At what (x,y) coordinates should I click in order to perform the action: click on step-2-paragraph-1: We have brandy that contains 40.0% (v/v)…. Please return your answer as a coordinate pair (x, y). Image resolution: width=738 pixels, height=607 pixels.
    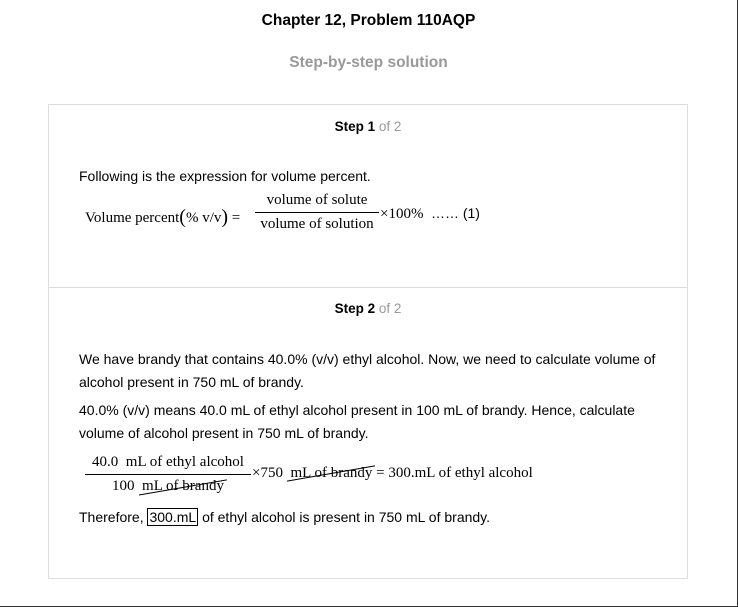
    Looking at the image, I should click on (367, 370).